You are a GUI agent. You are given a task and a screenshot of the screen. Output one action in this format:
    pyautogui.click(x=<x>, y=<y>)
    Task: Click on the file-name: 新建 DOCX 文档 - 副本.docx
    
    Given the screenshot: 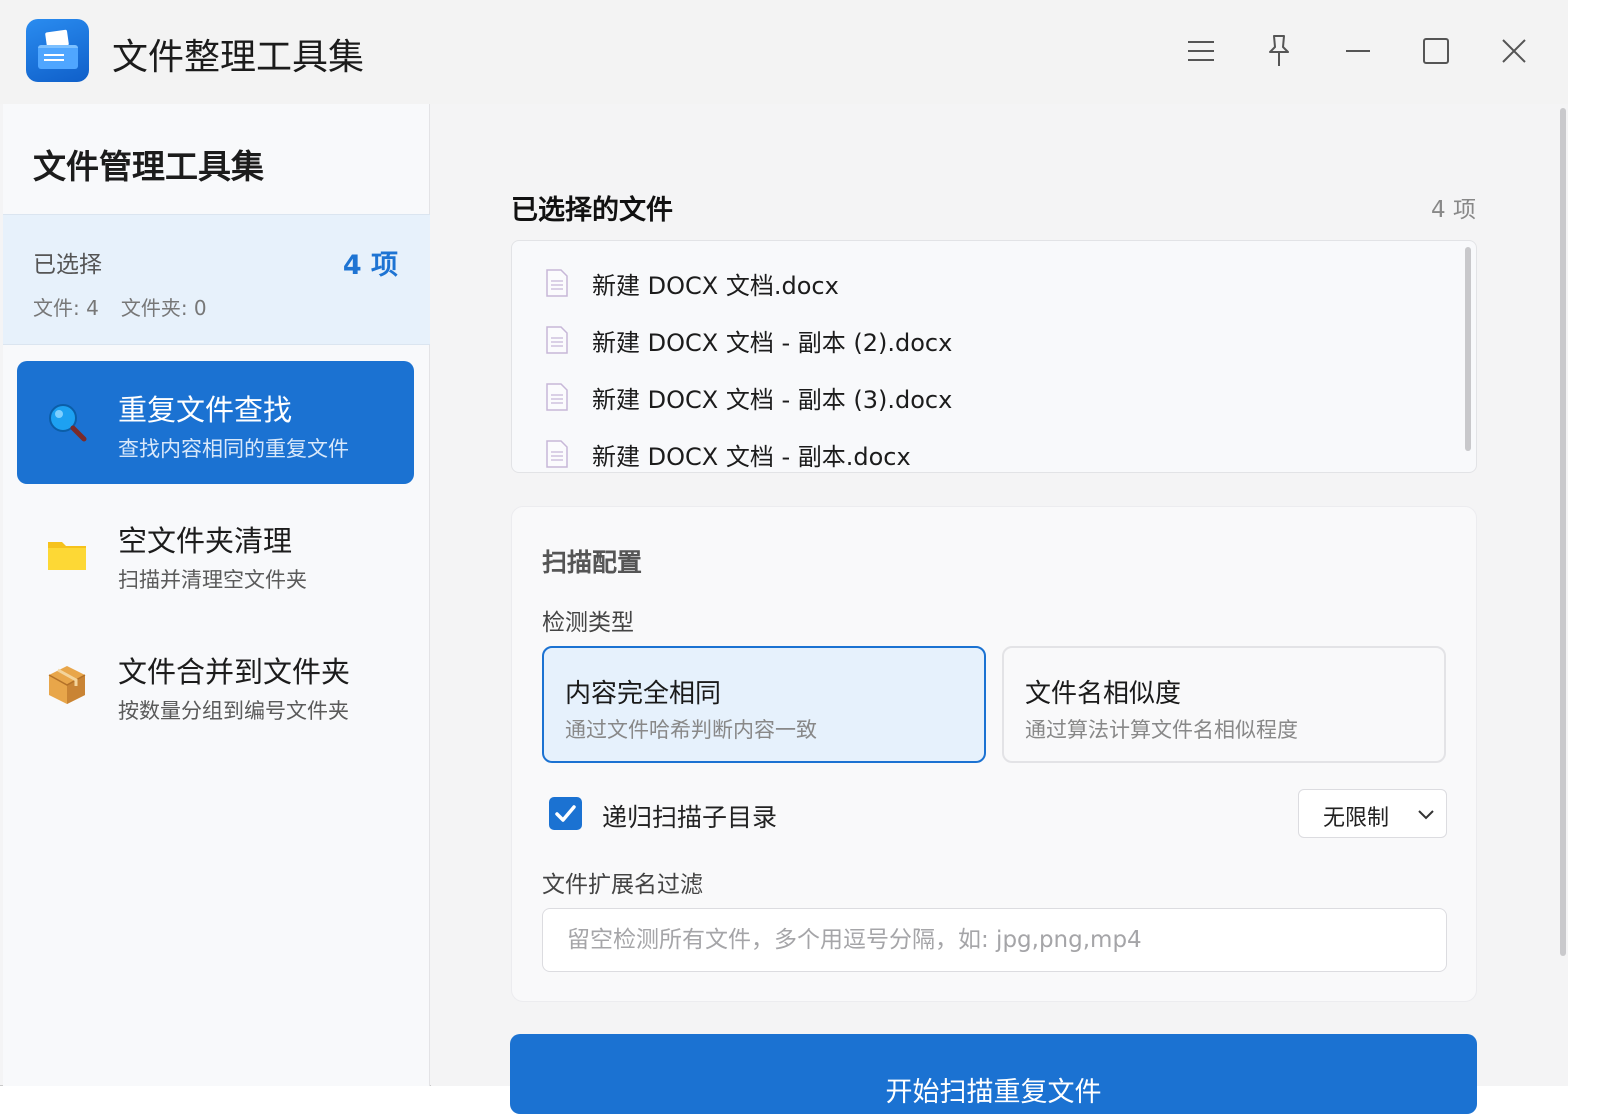 What is the action you would take?
    pyautogui.click(x=751, y=456)
    